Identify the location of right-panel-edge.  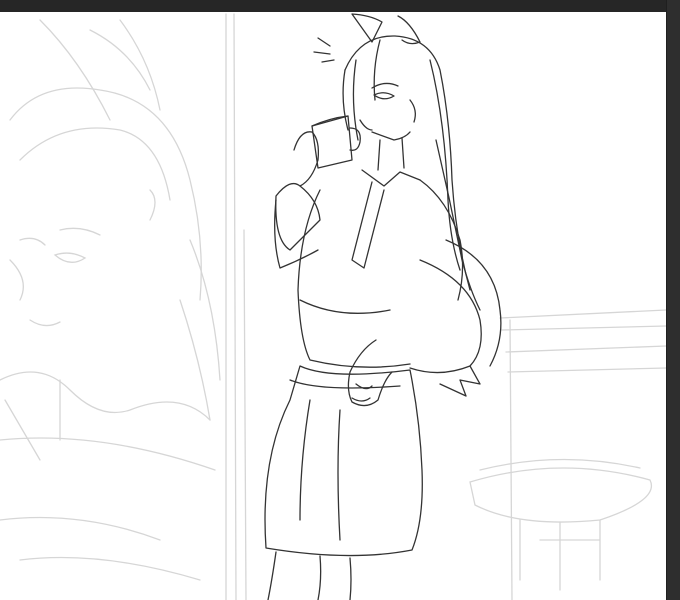
(673, 300).